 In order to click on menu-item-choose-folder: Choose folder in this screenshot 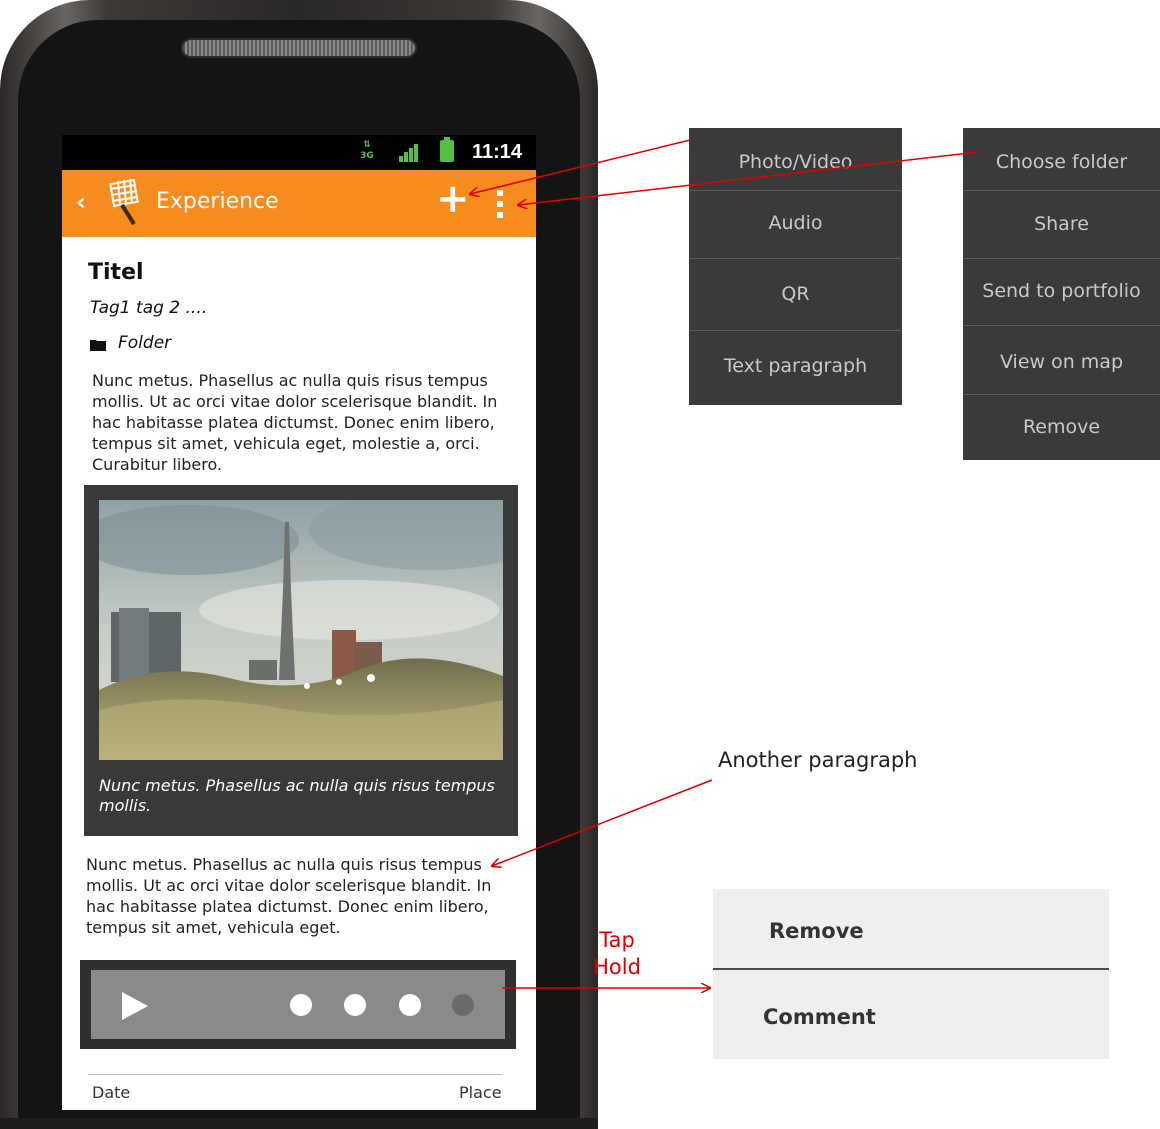, I will do `click(1061, 162)`.